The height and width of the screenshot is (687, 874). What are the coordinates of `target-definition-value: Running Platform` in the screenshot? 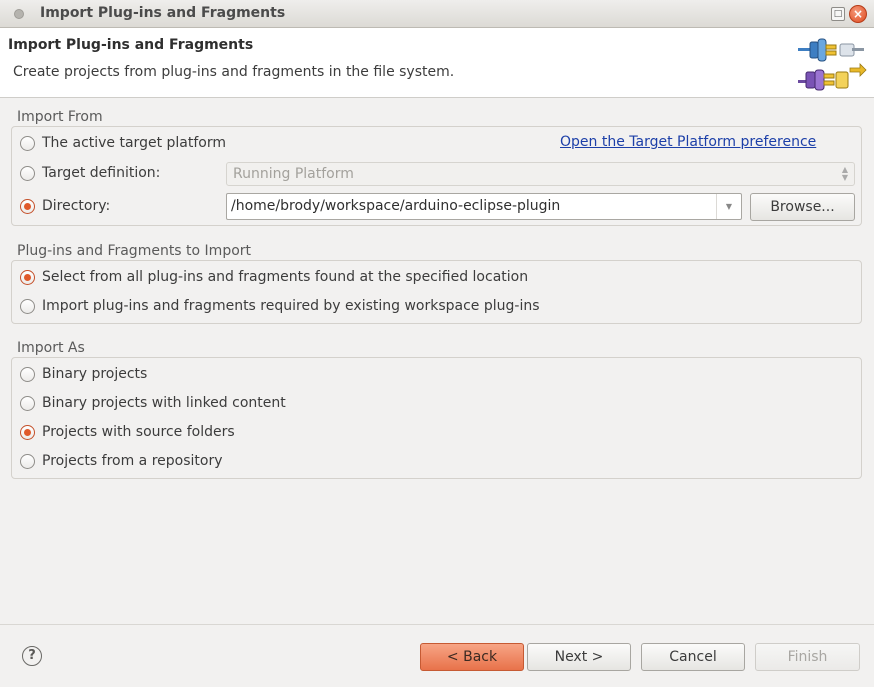 It's located at (293, 174).